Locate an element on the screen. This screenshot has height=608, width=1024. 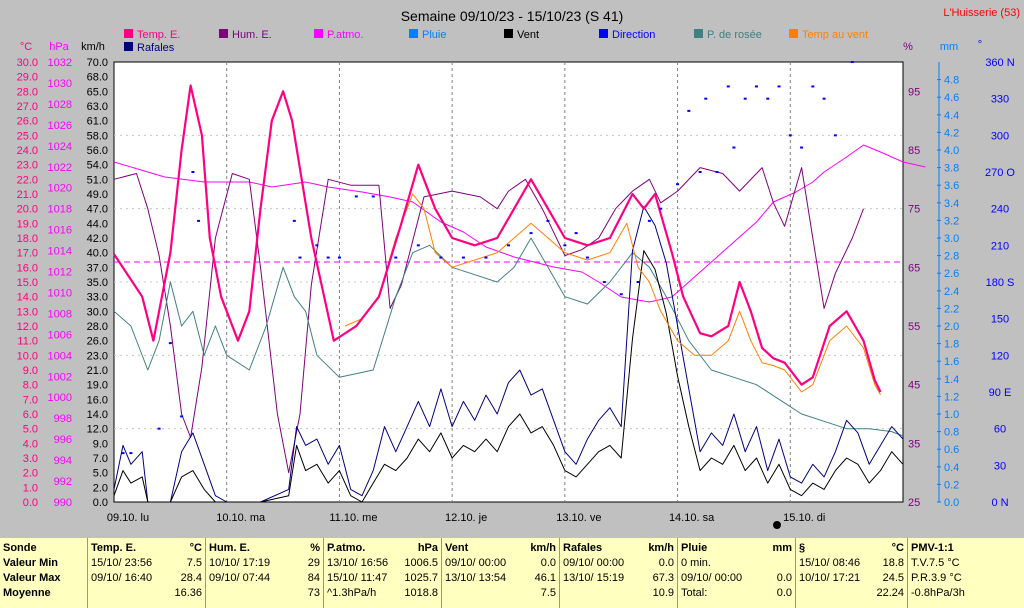
summary-column-name: Pluie is located at coordinates (694, 548).